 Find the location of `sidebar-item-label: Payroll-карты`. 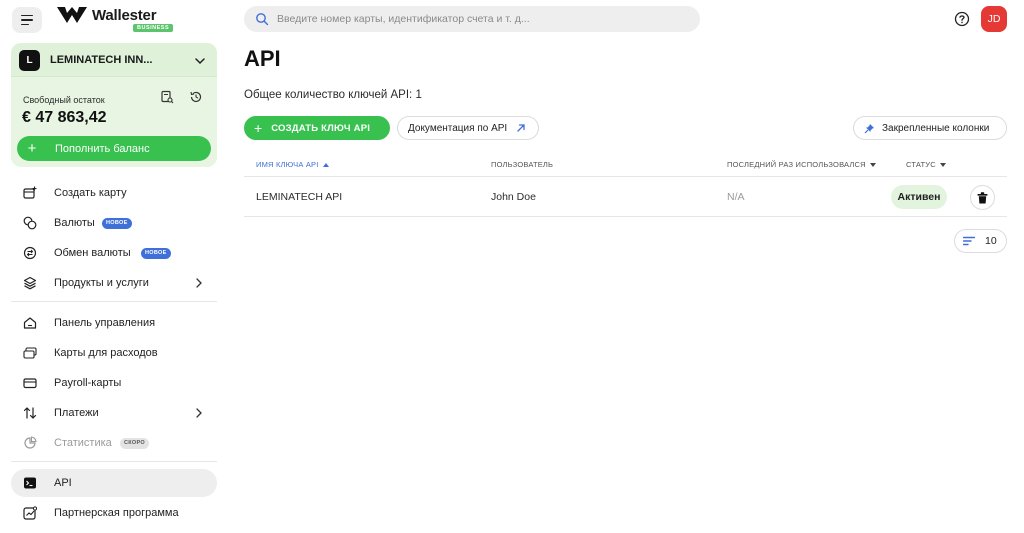

sidebar-item-label: Payroll-карты is located at coordinates (88, 383).